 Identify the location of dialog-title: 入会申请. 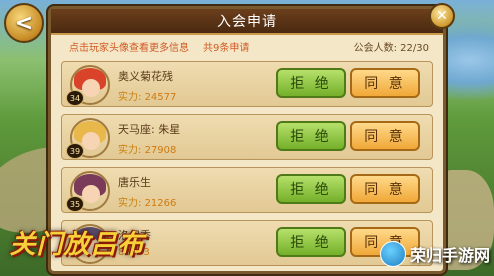
(247, 22).